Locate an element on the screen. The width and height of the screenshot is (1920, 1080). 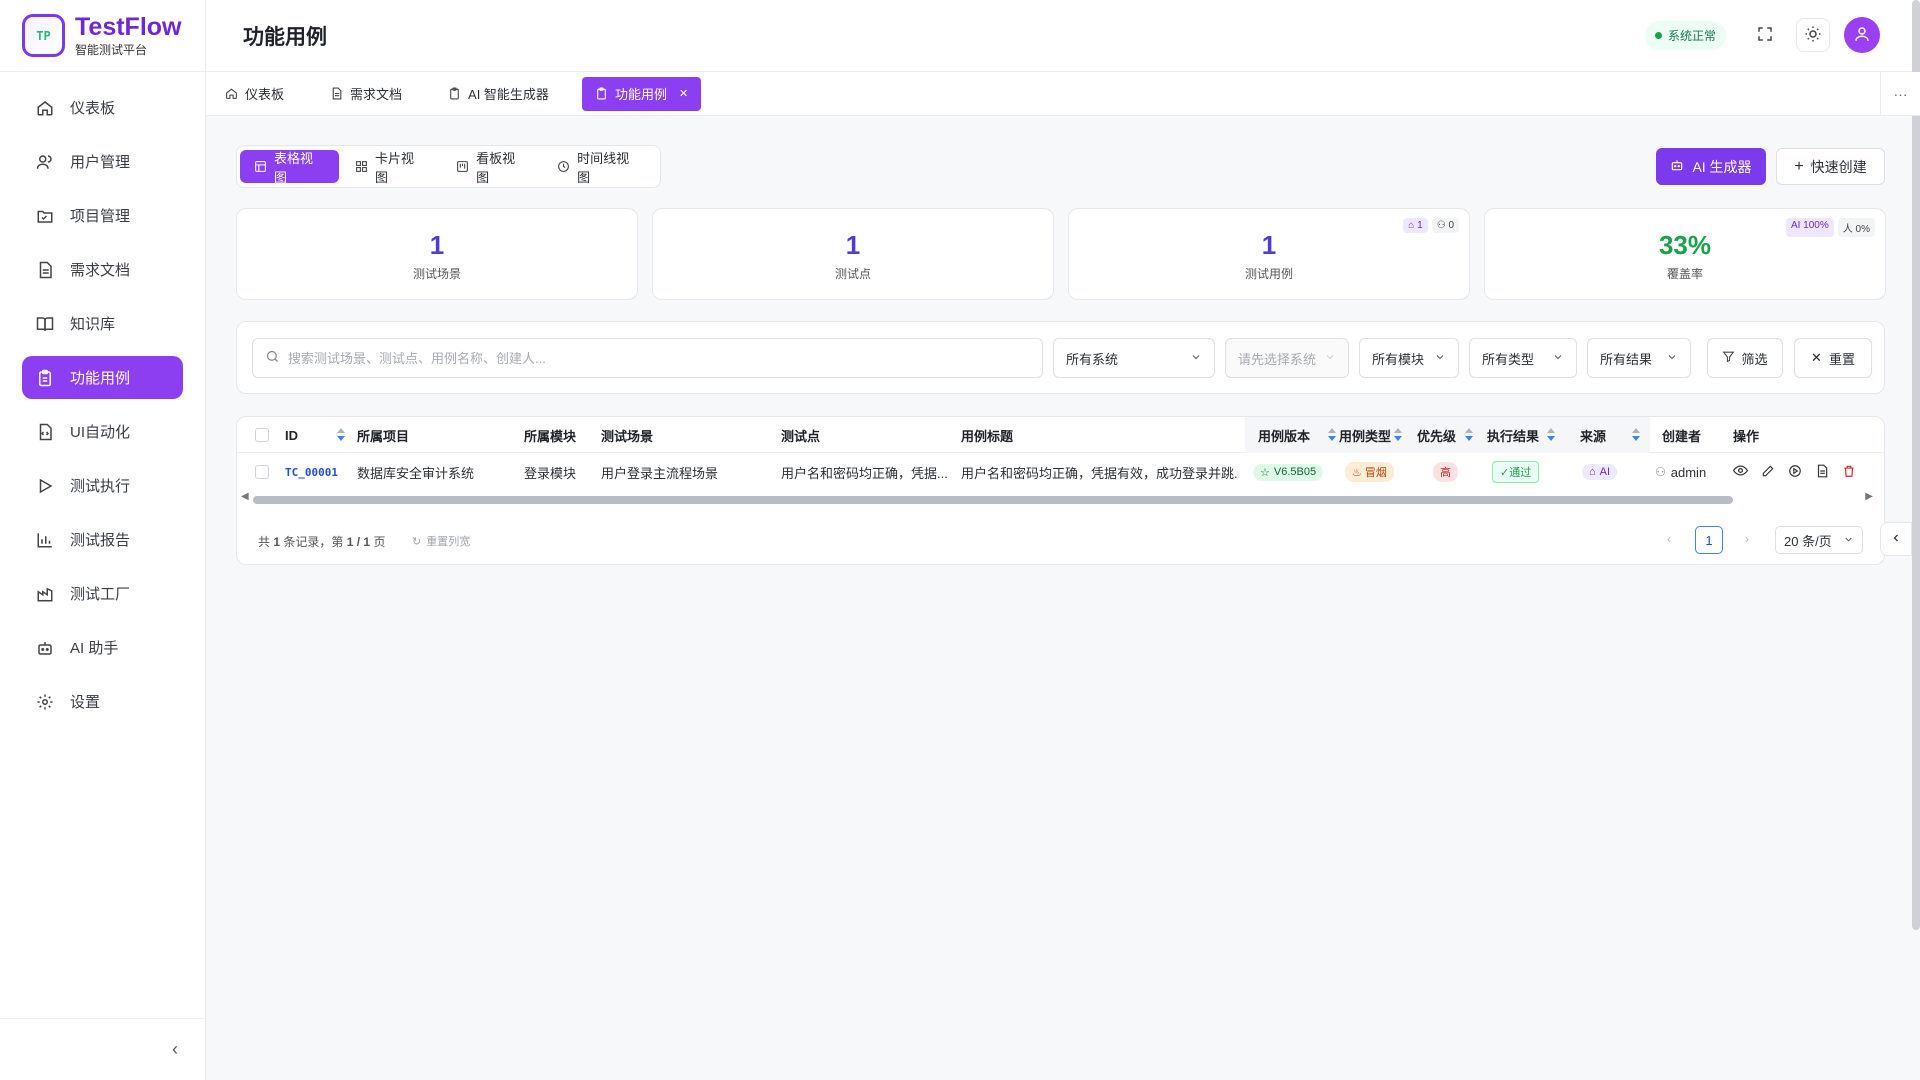
sidebar-item-label: 需求文档 is located at coordinates (100, 270).